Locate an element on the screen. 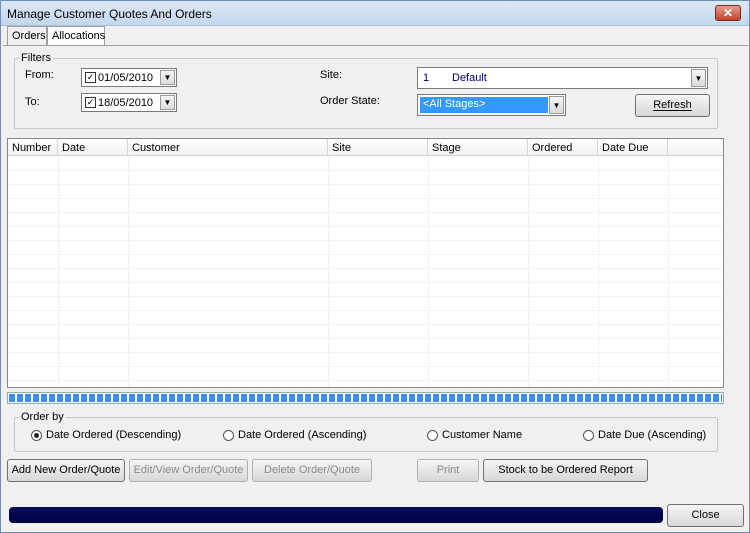  site-label: Site: is located at coordinates (331, 75).